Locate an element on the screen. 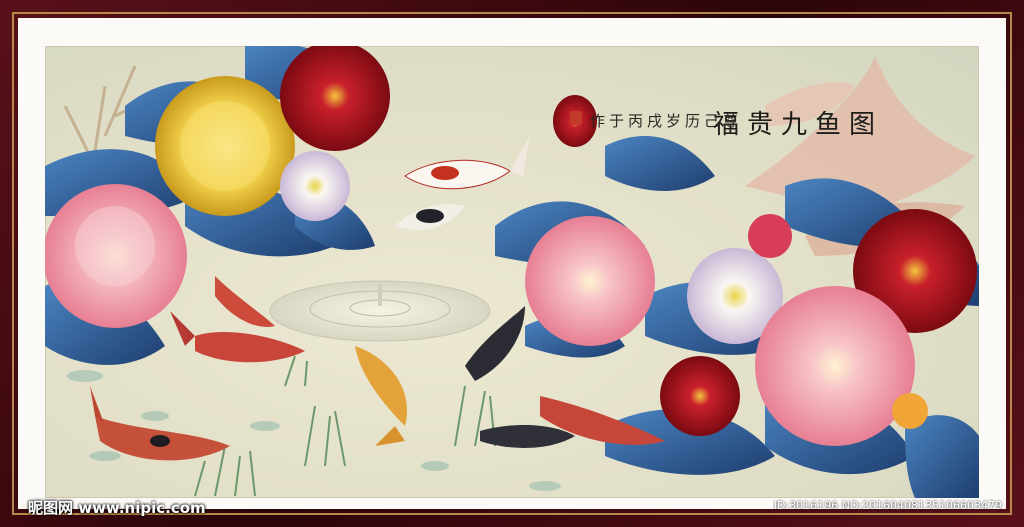 Image resolution: width=1024 pixels, height=527 pixels. peony-pink-right is located at coordinates (835, 366).